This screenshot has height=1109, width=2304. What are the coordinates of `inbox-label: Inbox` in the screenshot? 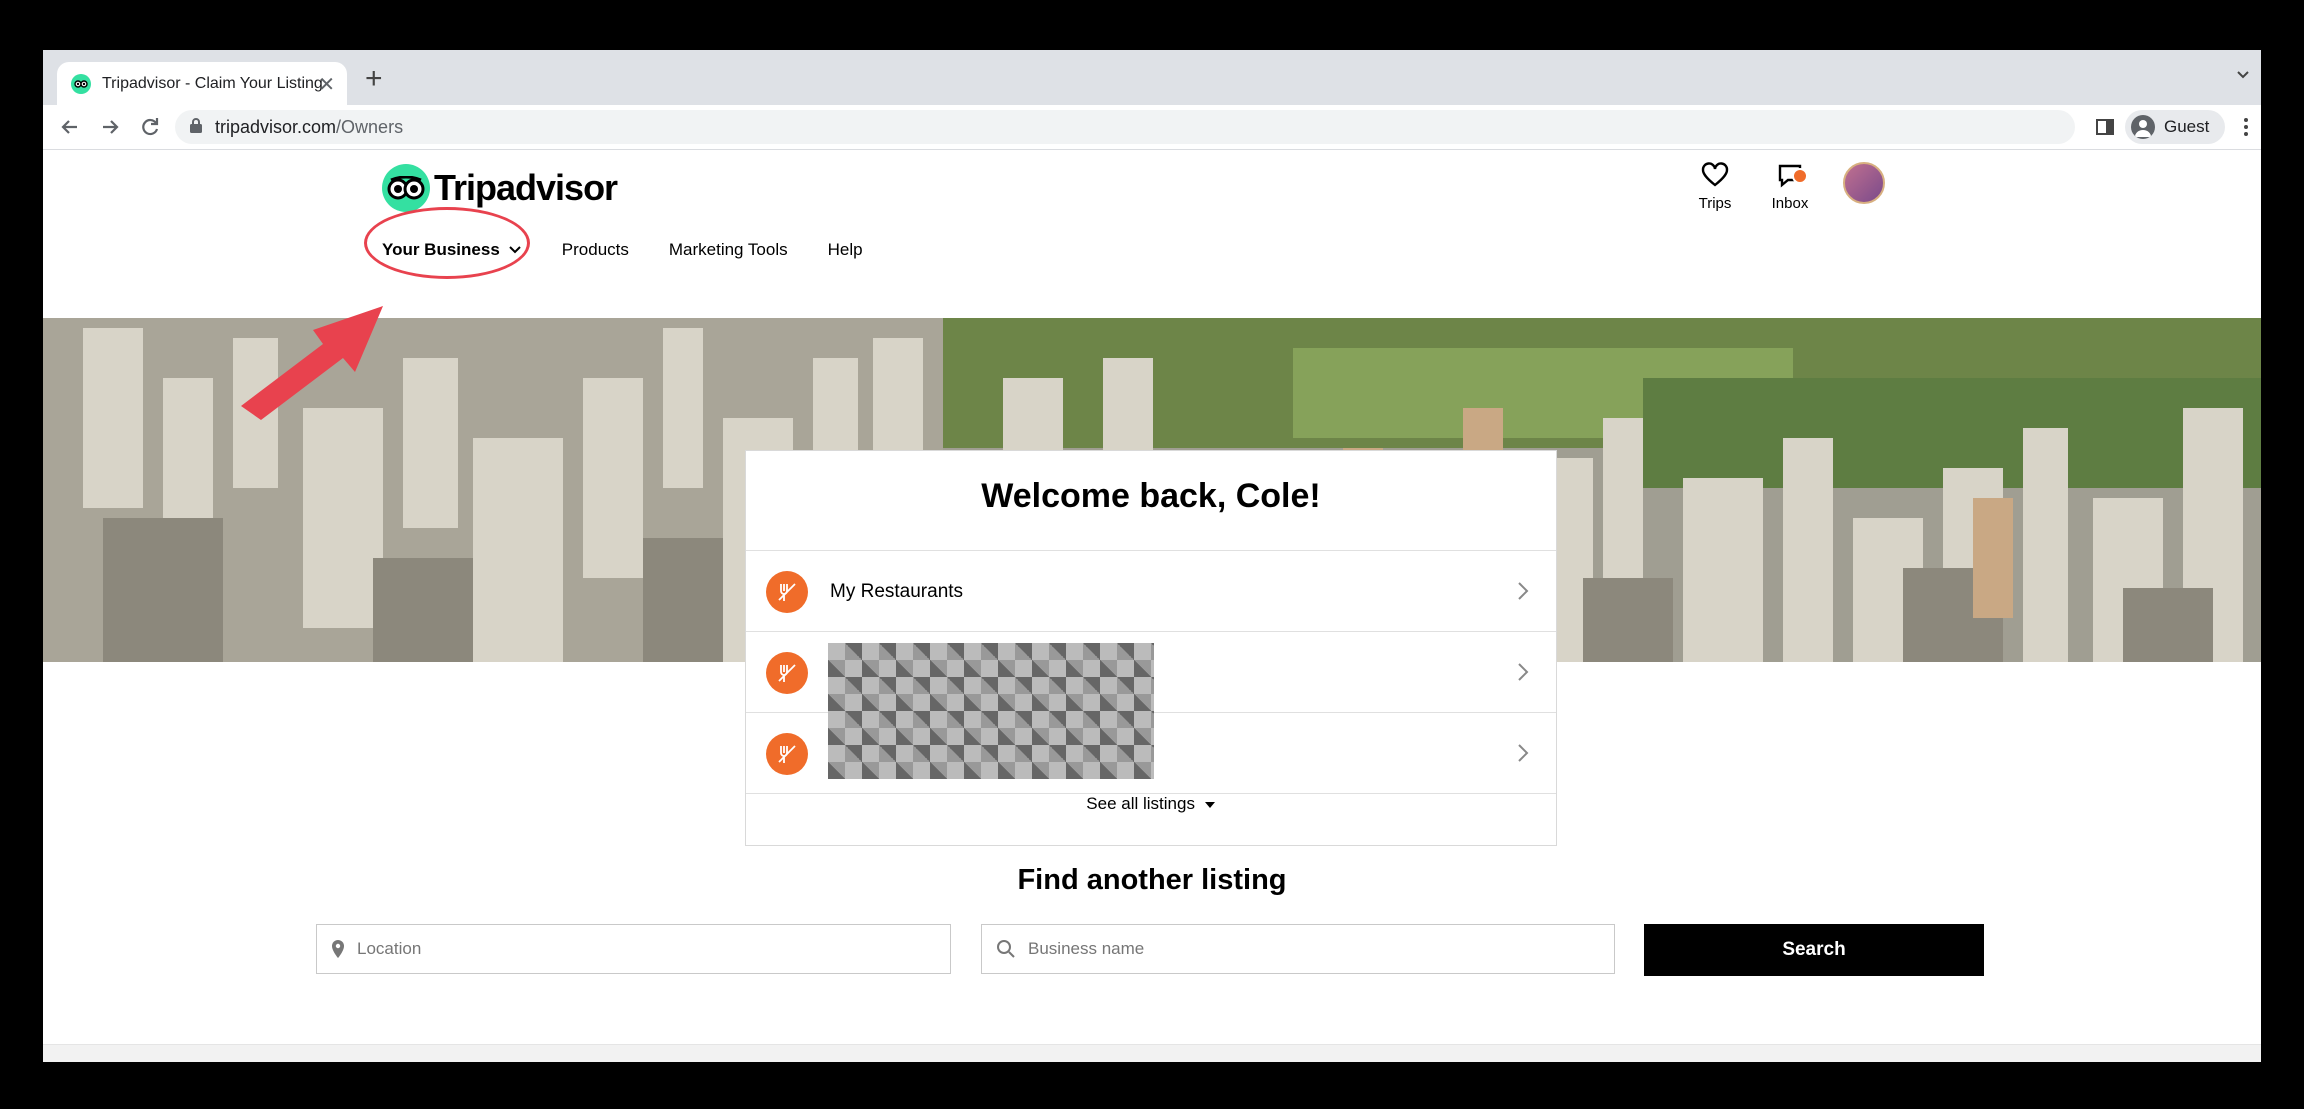 It's located at (1790, 203).